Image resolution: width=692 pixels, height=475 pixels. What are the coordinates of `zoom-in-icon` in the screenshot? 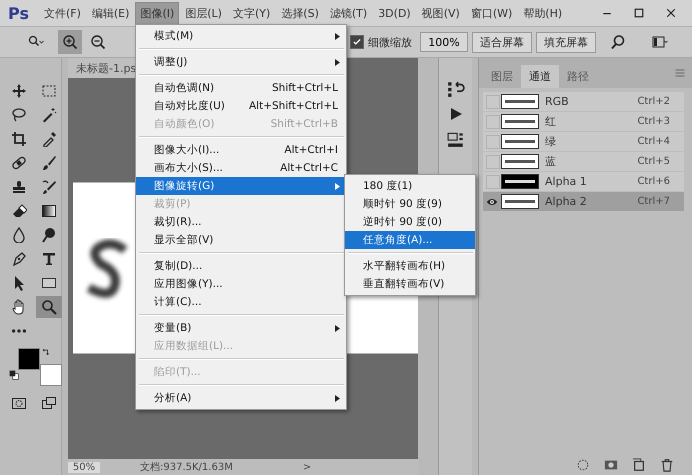 It's located at (70, 42).